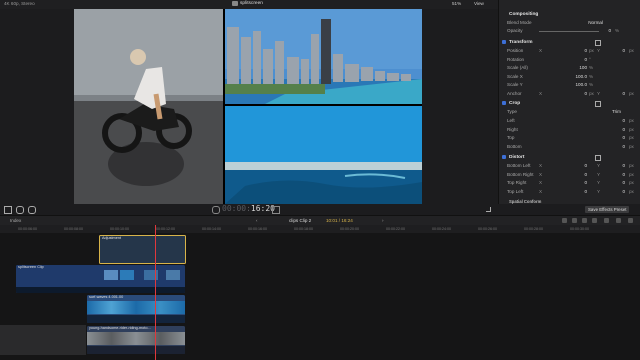 This screenshot has height=360, width=640. What do you see at coordinates (569, 94) in the screenshot?
I see `transform-row: Anchor X 0 px Y 0 px` at bounding box center [569, 94].